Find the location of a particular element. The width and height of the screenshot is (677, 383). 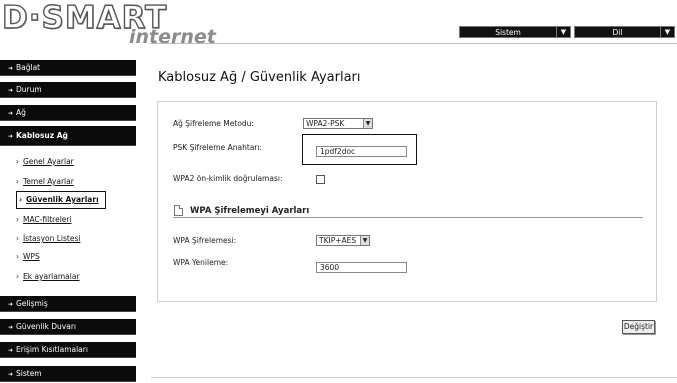

sidebar-item-label: Gelişmiş is located at coordinates (32, 303).